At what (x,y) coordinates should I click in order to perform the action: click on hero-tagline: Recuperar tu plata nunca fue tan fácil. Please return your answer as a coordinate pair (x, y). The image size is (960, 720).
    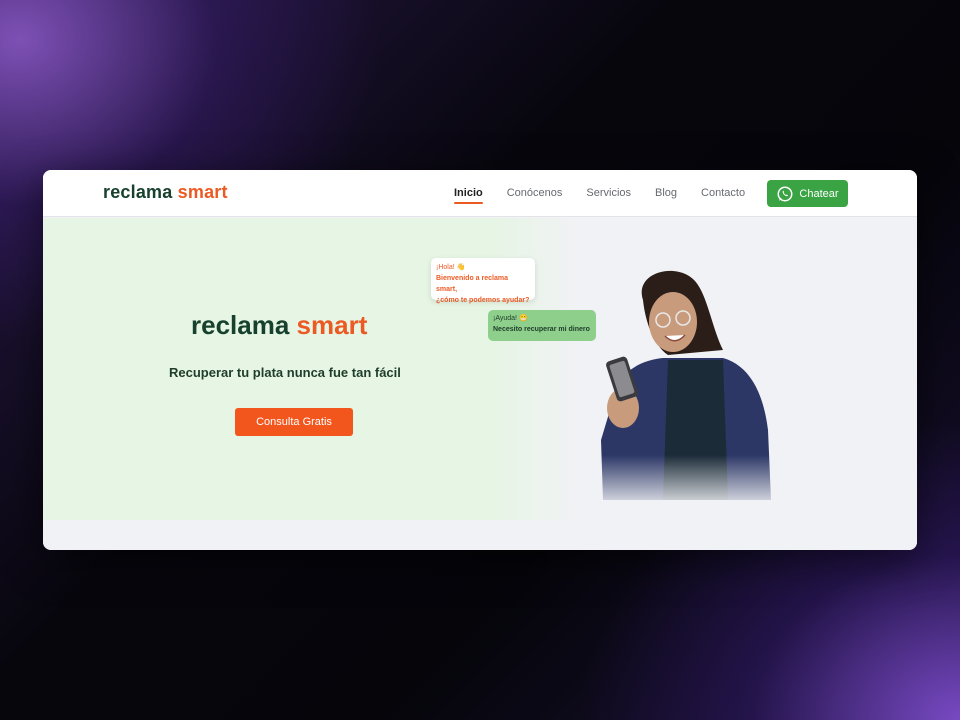
    Looking at the image, I should click on (285, 372).